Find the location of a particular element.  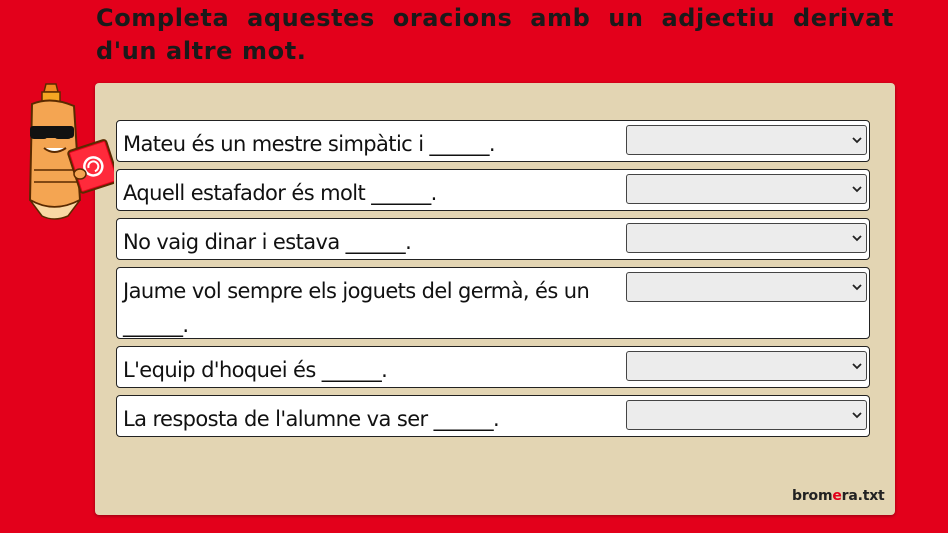

exercise-row: Aquell estafador és molt ______. is located at coordinates (493, 190).